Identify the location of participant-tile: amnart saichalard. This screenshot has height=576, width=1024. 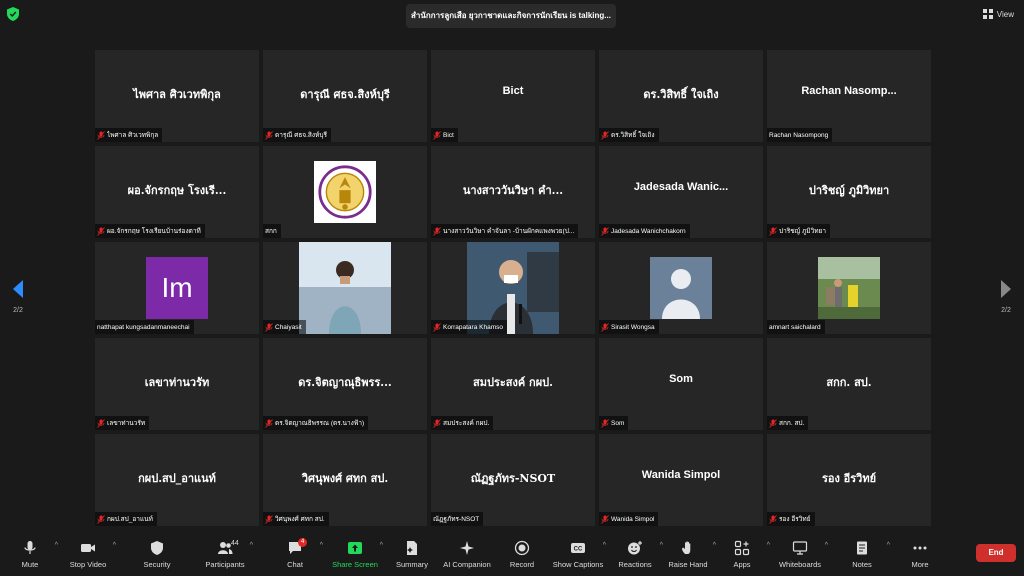
(849, 288).